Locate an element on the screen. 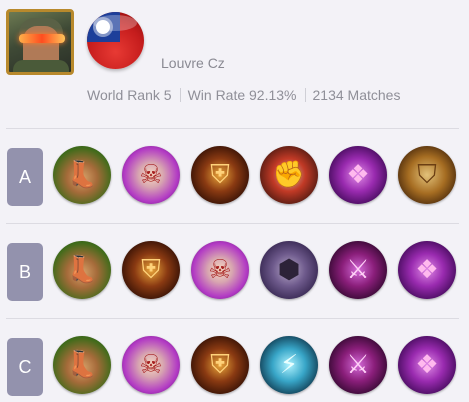 This screenshot has height=402, width=469. player-name: Louvre Cz is located at coordinates (193, 63).